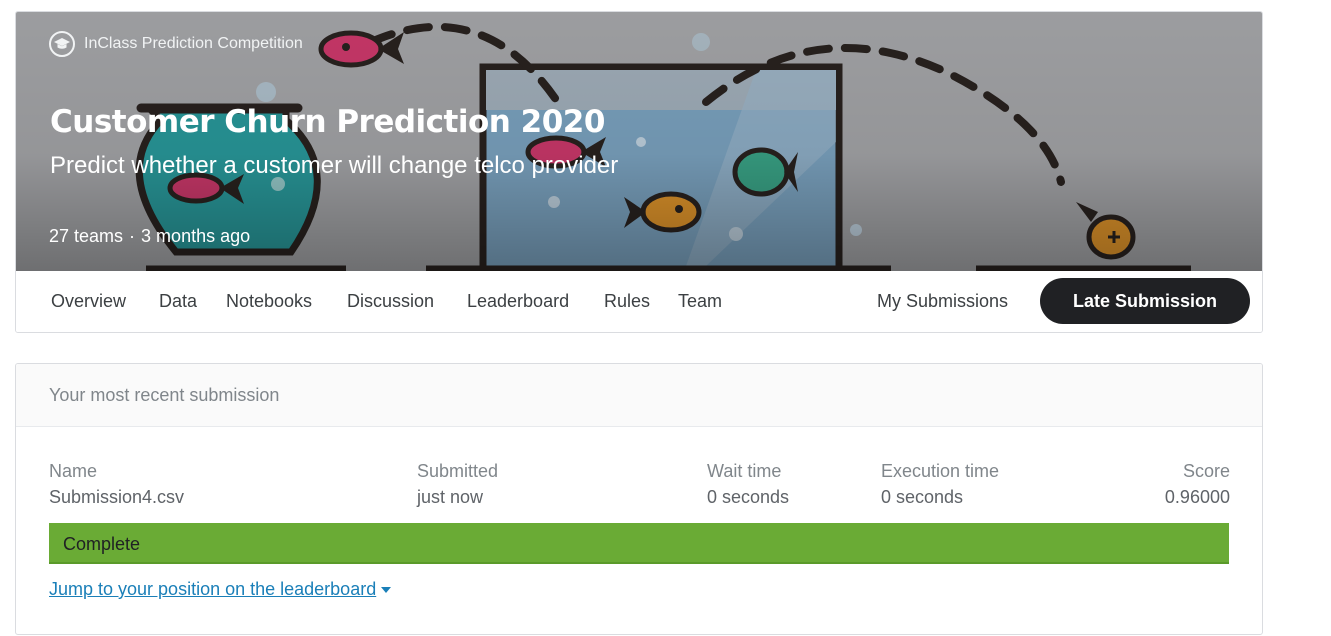  Describe the element at coordinates (1145, 301) in the screenshot. I see `late-submission-button: Late Submission` at that location.